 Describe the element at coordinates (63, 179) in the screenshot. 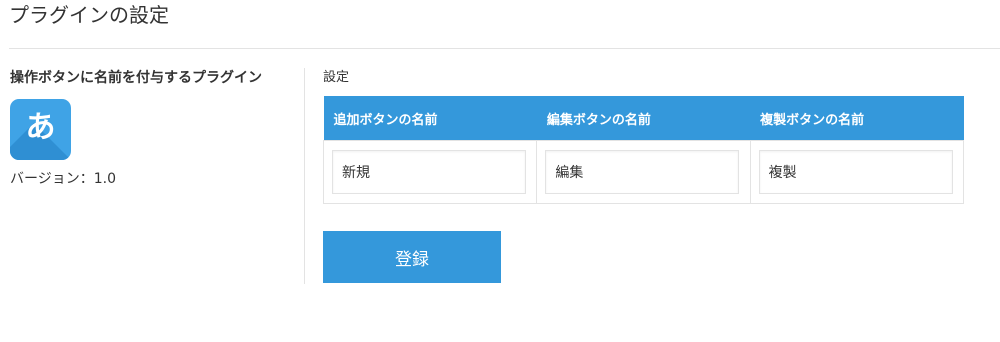

I see `plugin-version: バージョン：1.0` at that location.